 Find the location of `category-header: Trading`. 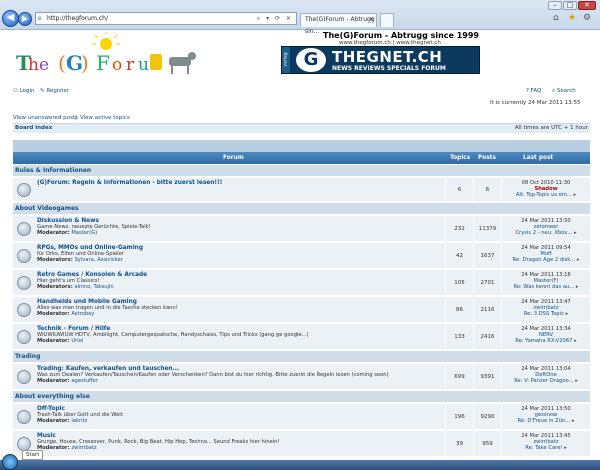

category-header: Trading is located at coordinates (301, 357).